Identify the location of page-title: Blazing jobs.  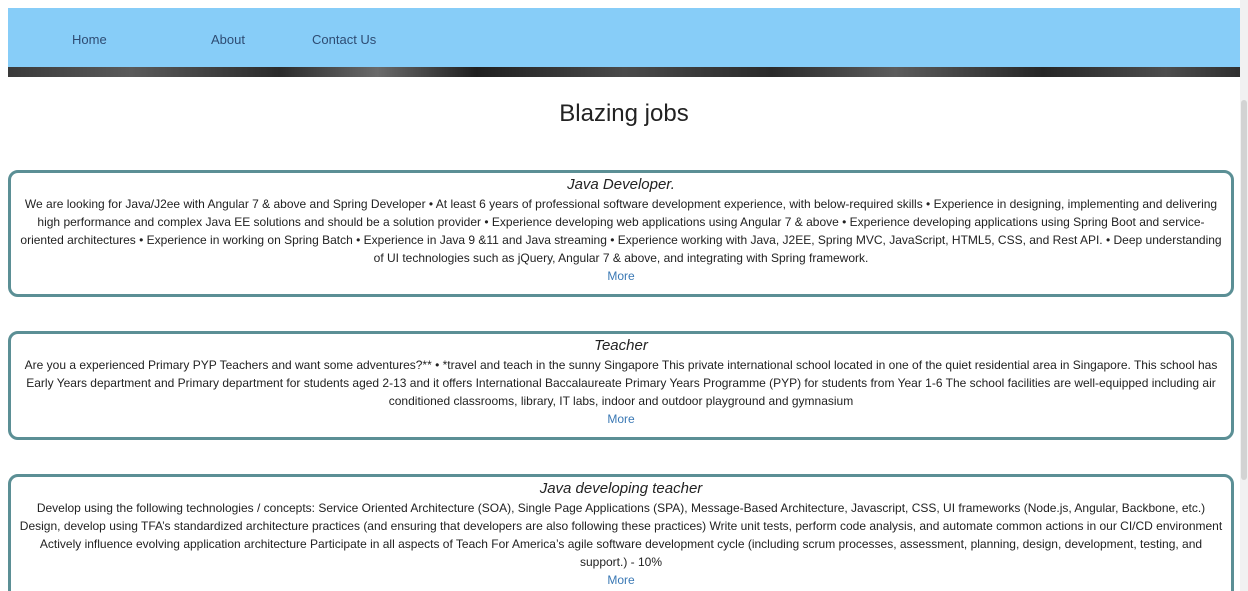
(624, 113).